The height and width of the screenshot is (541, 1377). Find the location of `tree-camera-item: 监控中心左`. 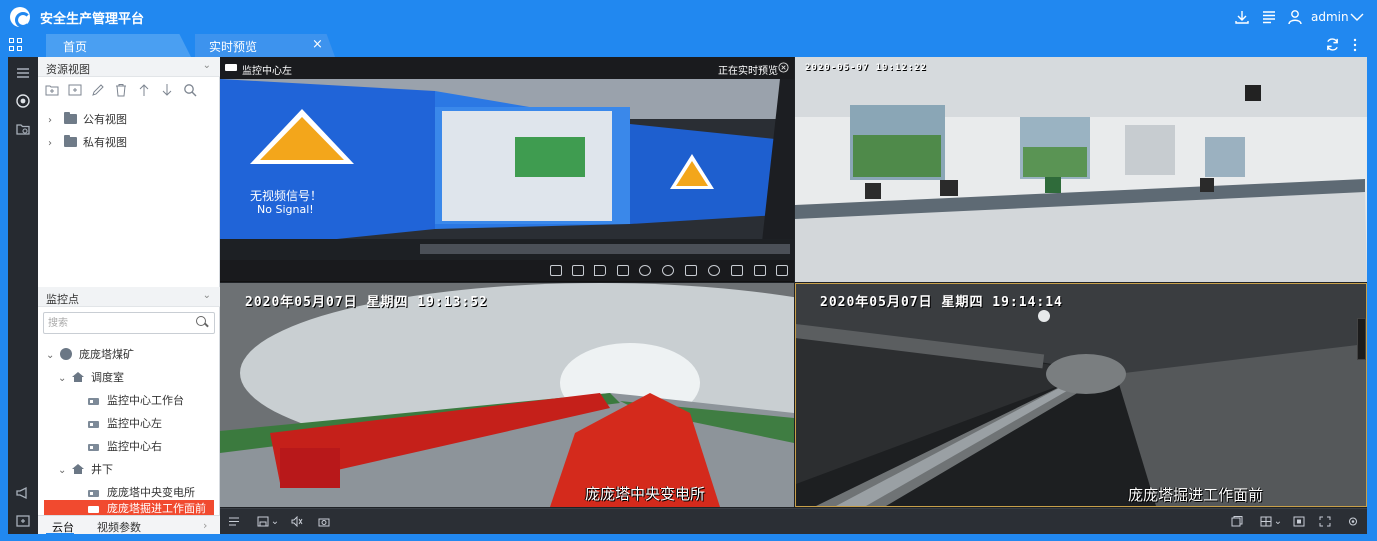

tree-camera-item: 监控中心左 is located at coordinates (125, 425).